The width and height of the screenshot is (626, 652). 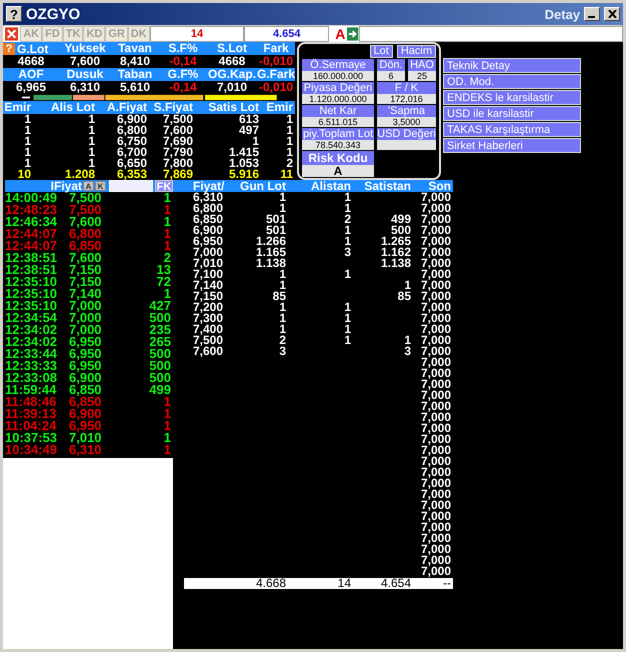 I want to click on fk-button: FK, so click(x=164, y=186).